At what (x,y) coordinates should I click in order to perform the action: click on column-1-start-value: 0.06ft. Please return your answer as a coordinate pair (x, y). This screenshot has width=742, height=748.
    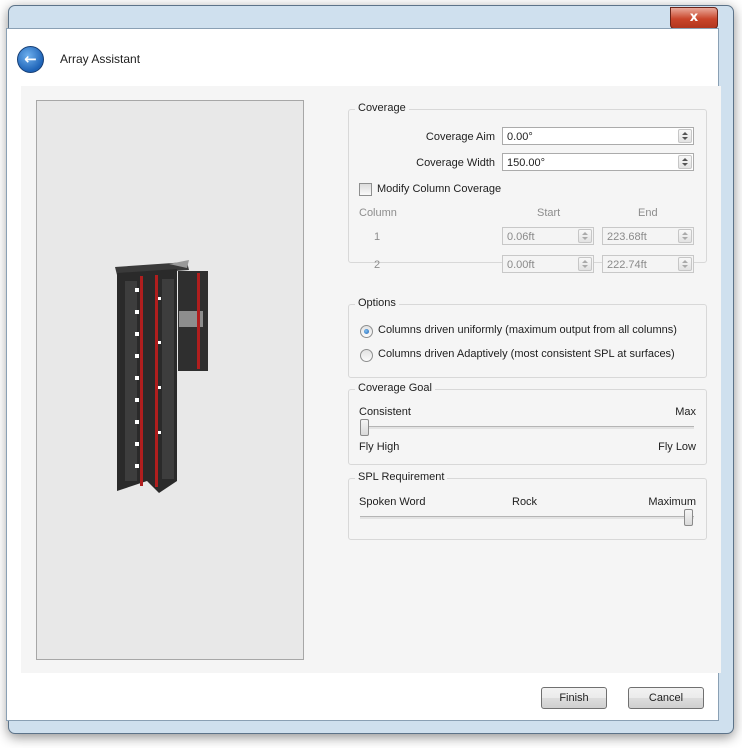
    Looking at the image, I should click on (521, 237).